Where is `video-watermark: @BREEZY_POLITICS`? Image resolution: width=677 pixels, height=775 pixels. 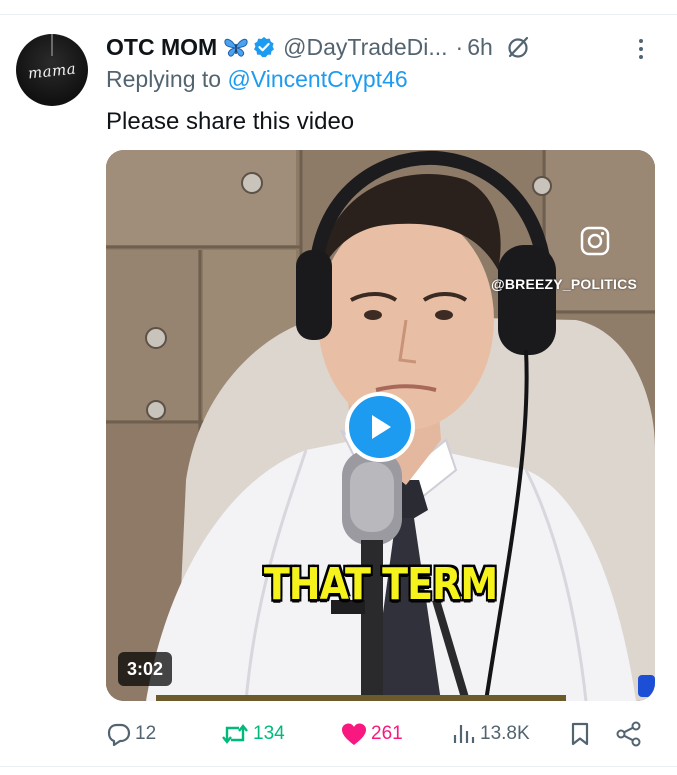 video-watermark: @BREEZY_POLITICS is located at coordinates (564, 284).